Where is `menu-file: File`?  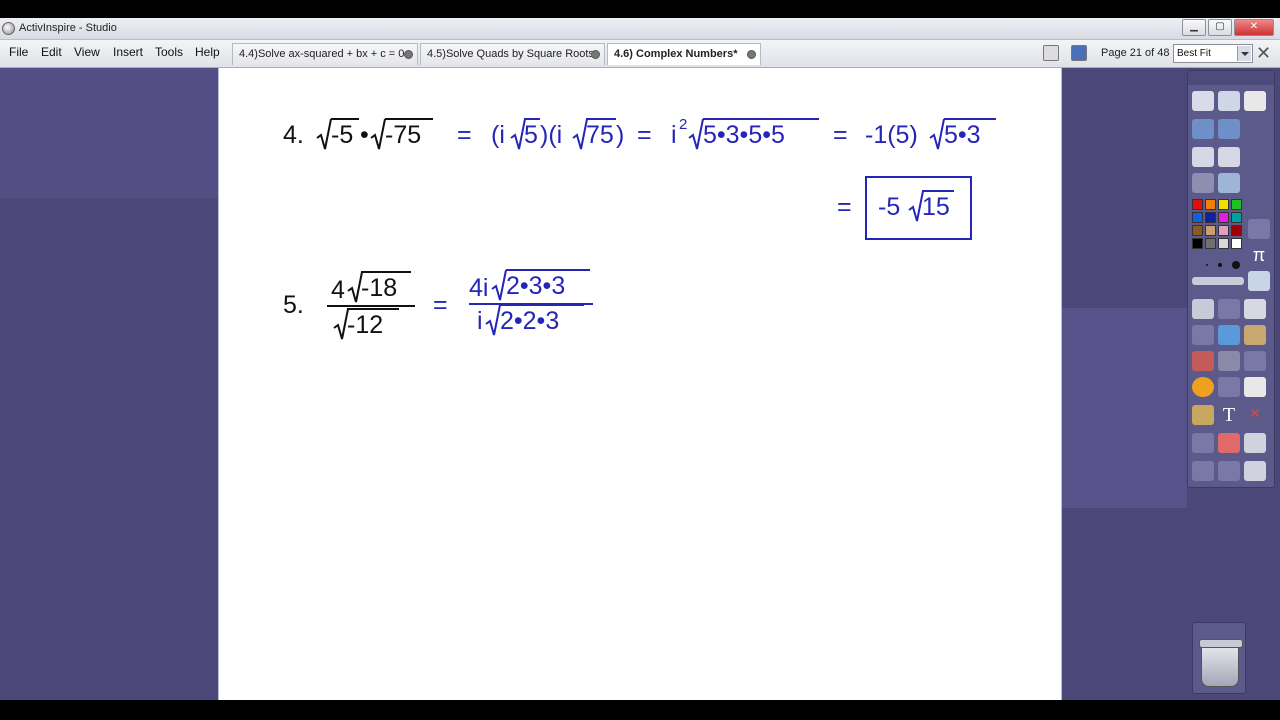
menu-file: File is located at coordinates (18, 52).